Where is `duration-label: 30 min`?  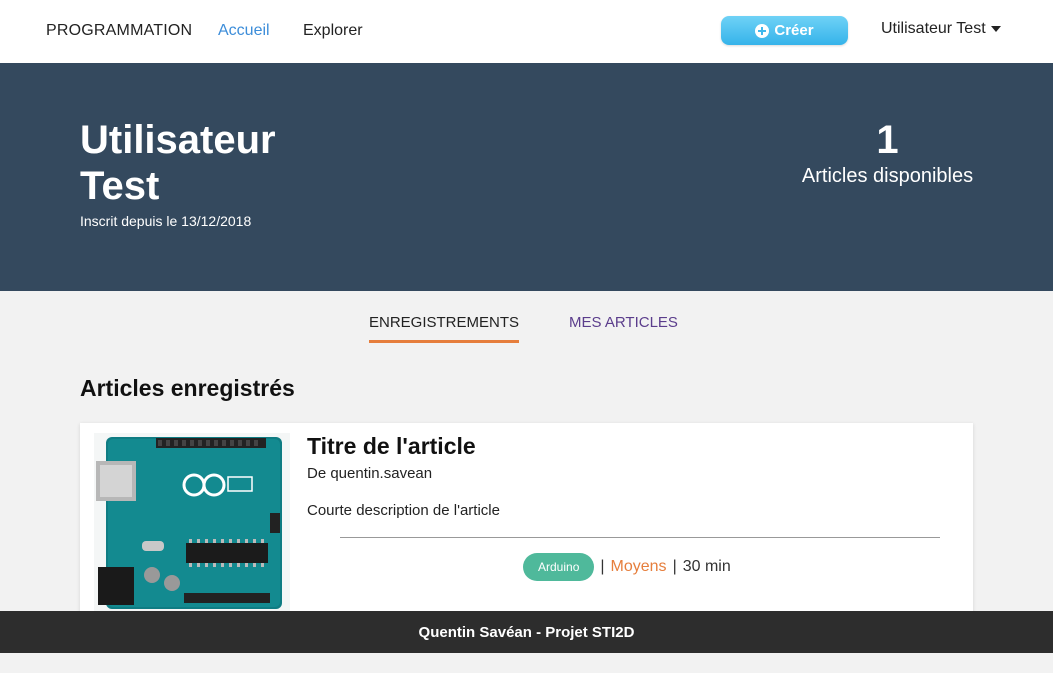 duration-label: 30 min is located at coordinates (706, 566).